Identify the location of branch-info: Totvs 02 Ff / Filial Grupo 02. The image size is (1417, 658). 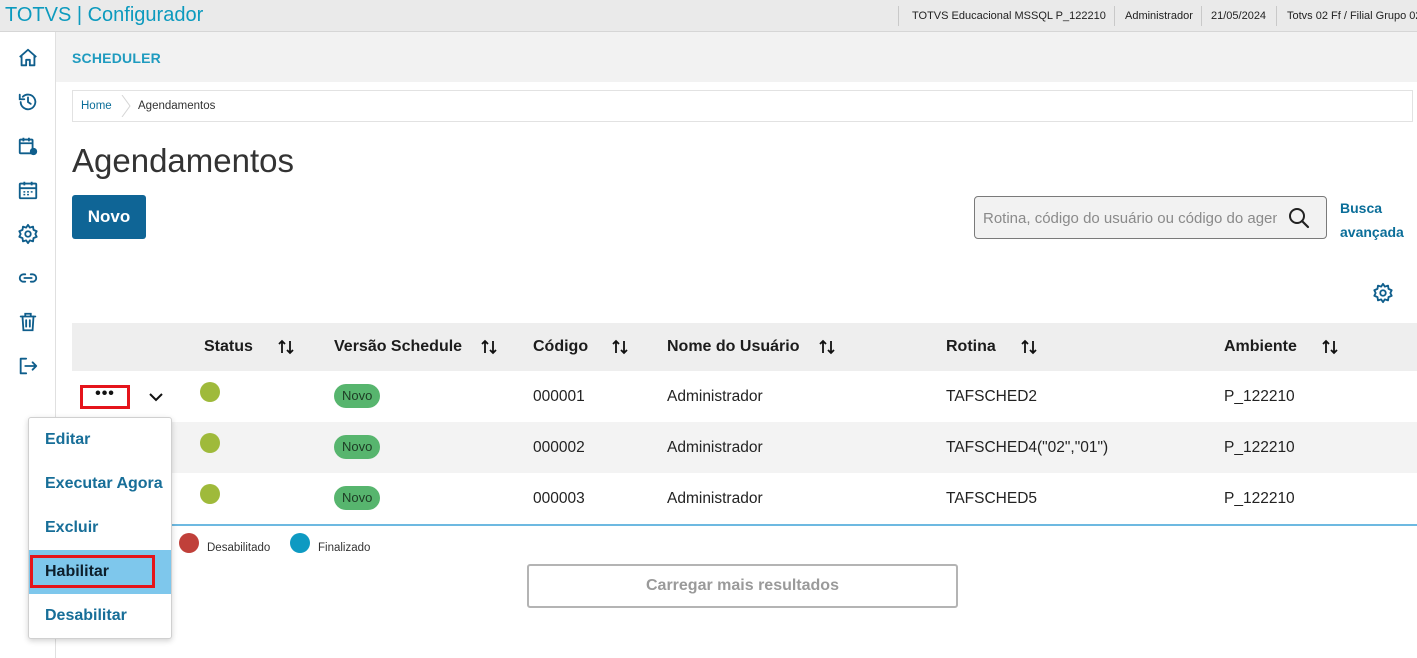
(1352, 16).